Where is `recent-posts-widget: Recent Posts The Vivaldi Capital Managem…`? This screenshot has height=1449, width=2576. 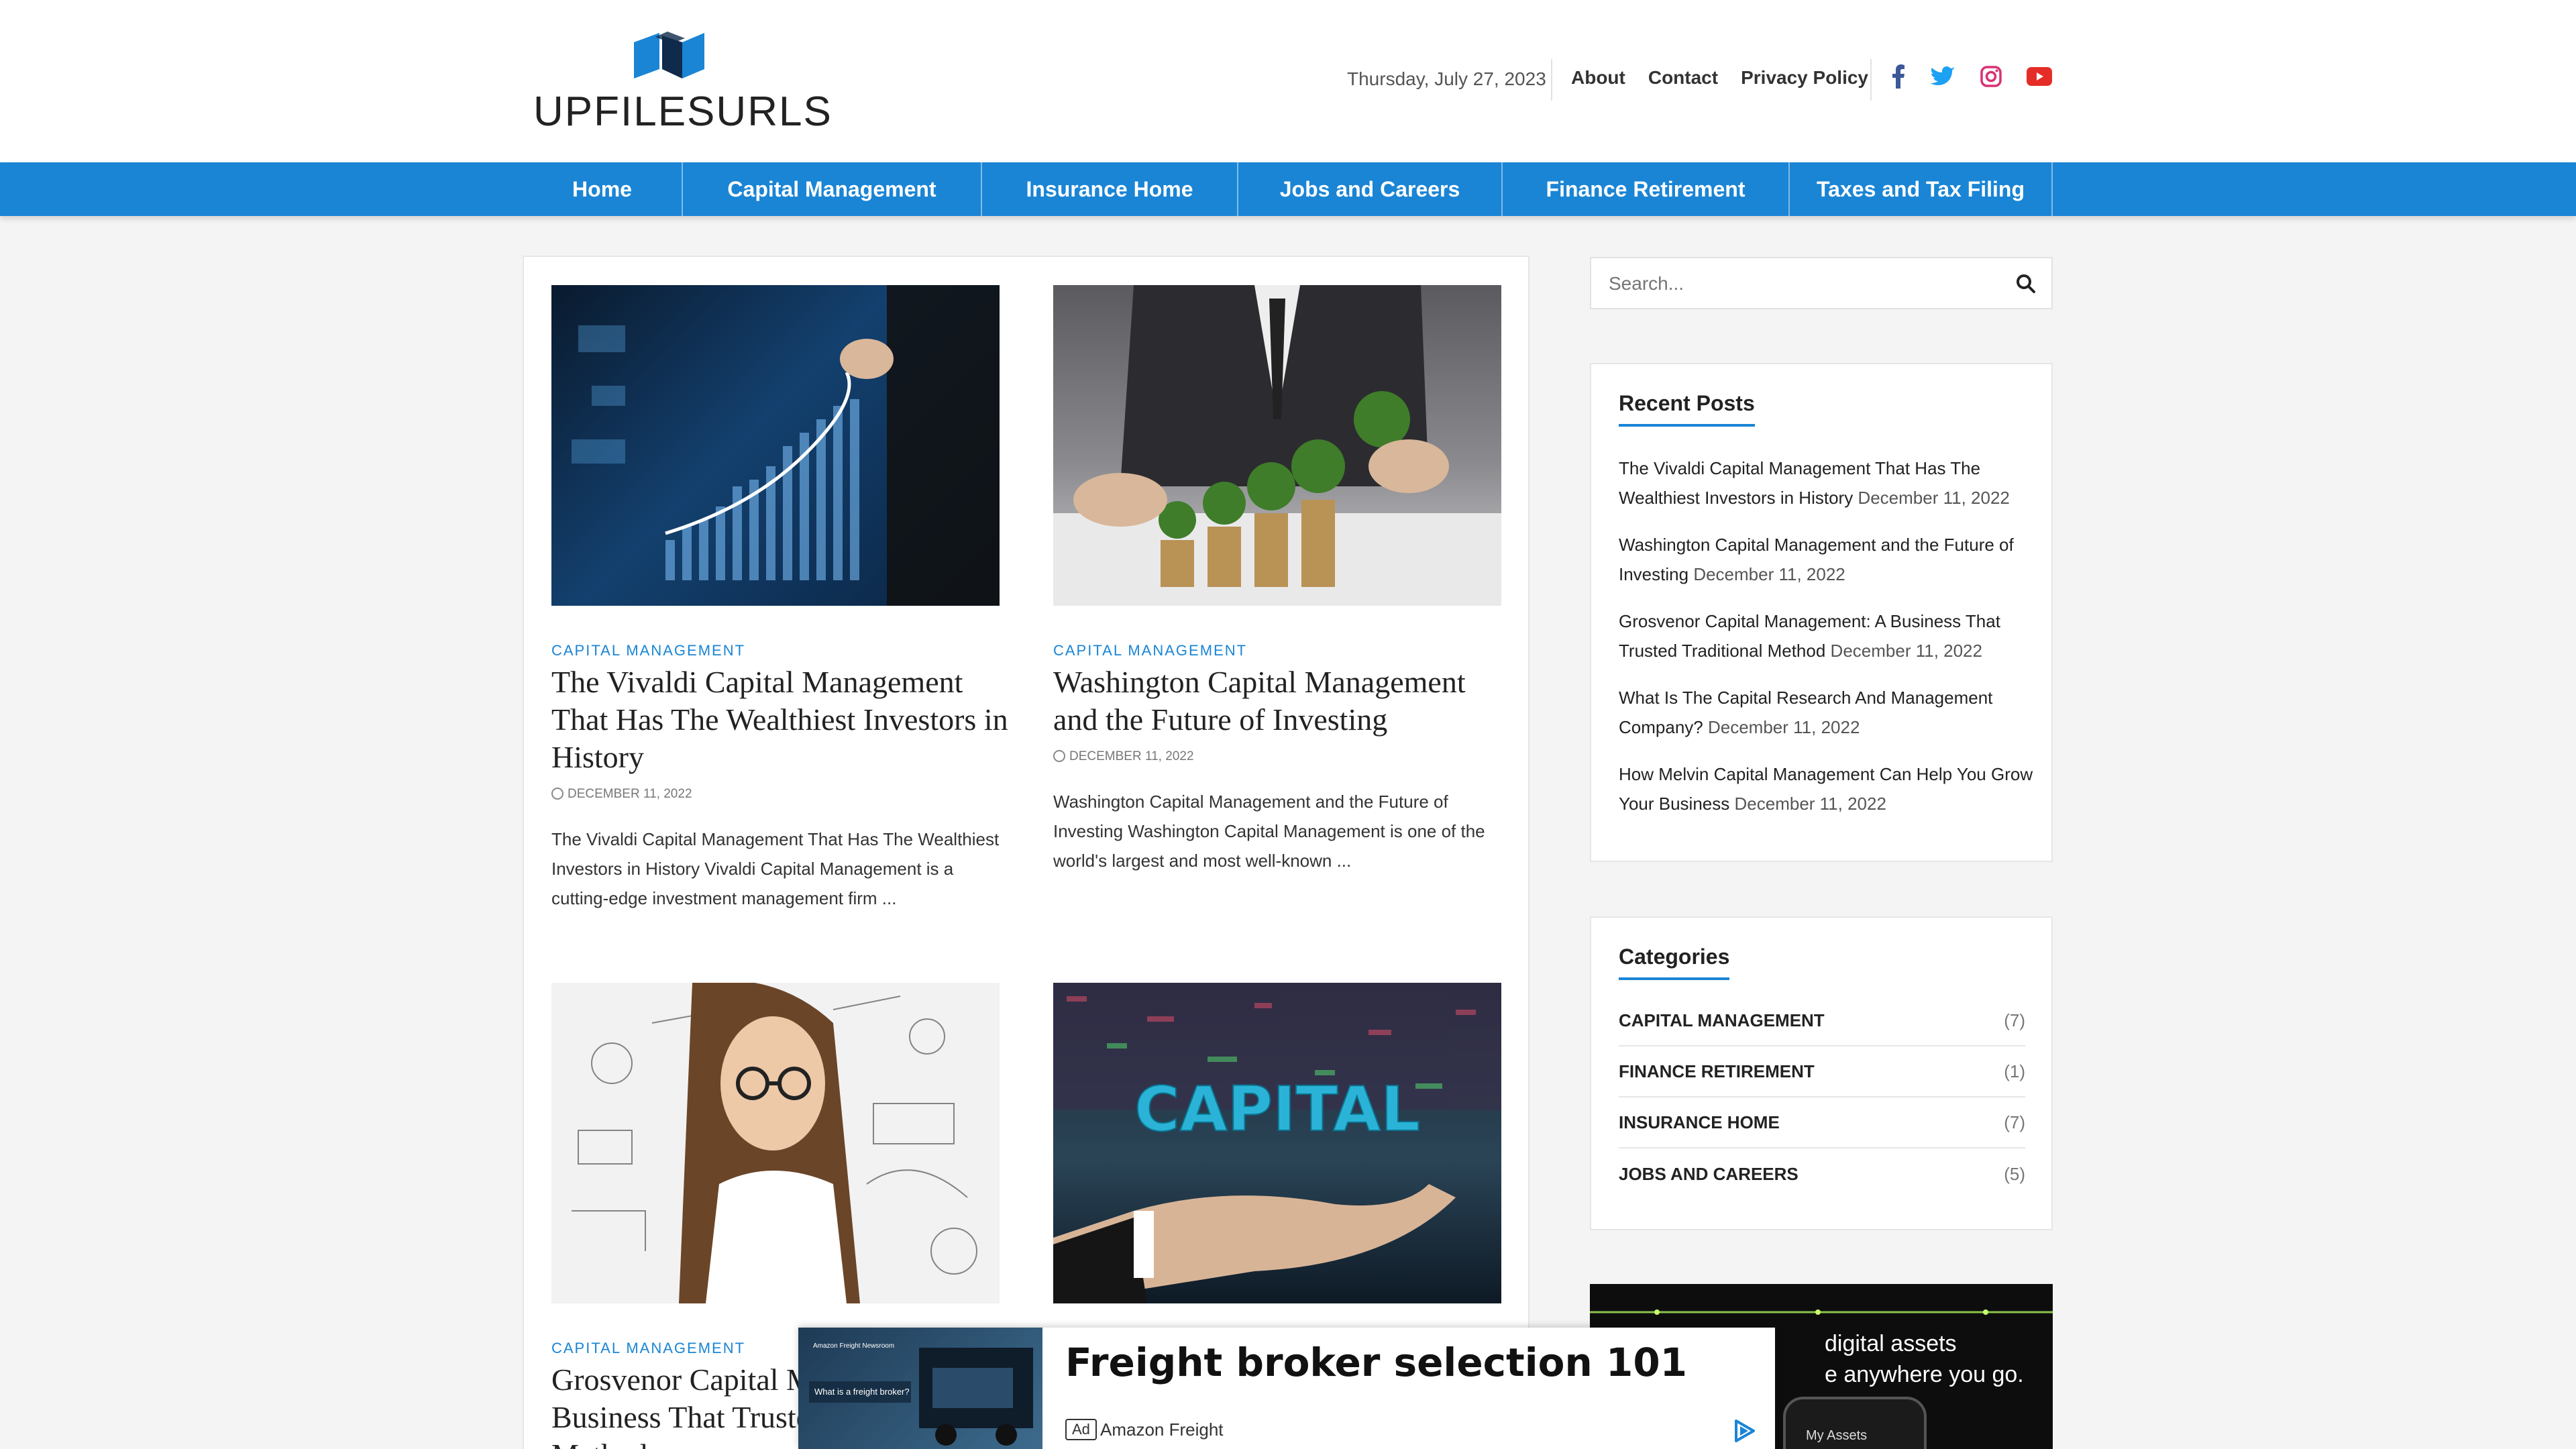 recent-posts-widget: Recent Posts The Vivaldi Capital Managem… is located at coordinates (1821, 612).